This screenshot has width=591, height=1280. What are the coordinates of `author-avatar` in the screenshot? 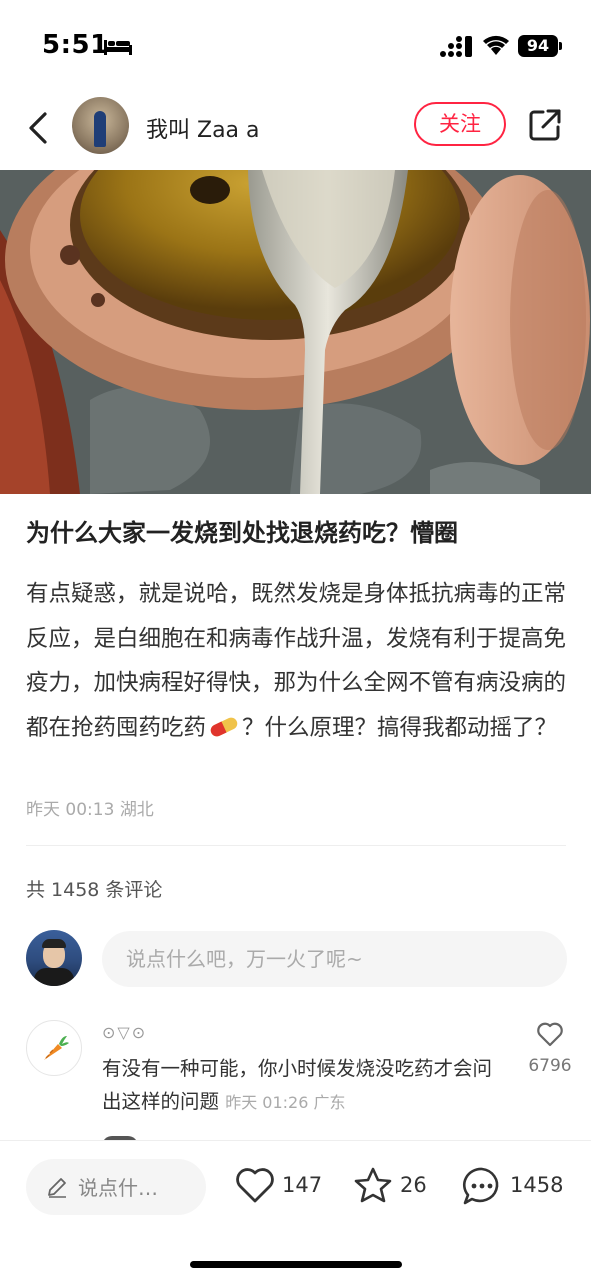 It's located at (100, 125).